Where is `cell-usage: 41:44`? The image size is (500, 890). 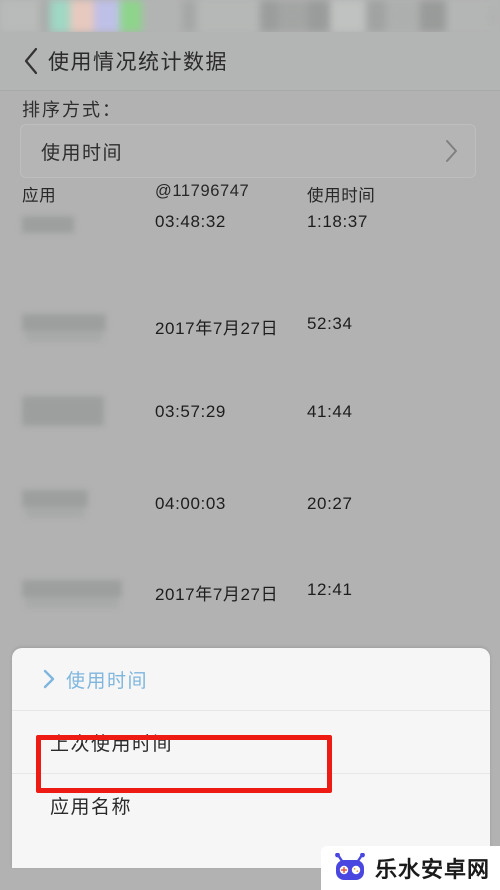
cell-usage: 41:44 is located at coordinates (330, 411).